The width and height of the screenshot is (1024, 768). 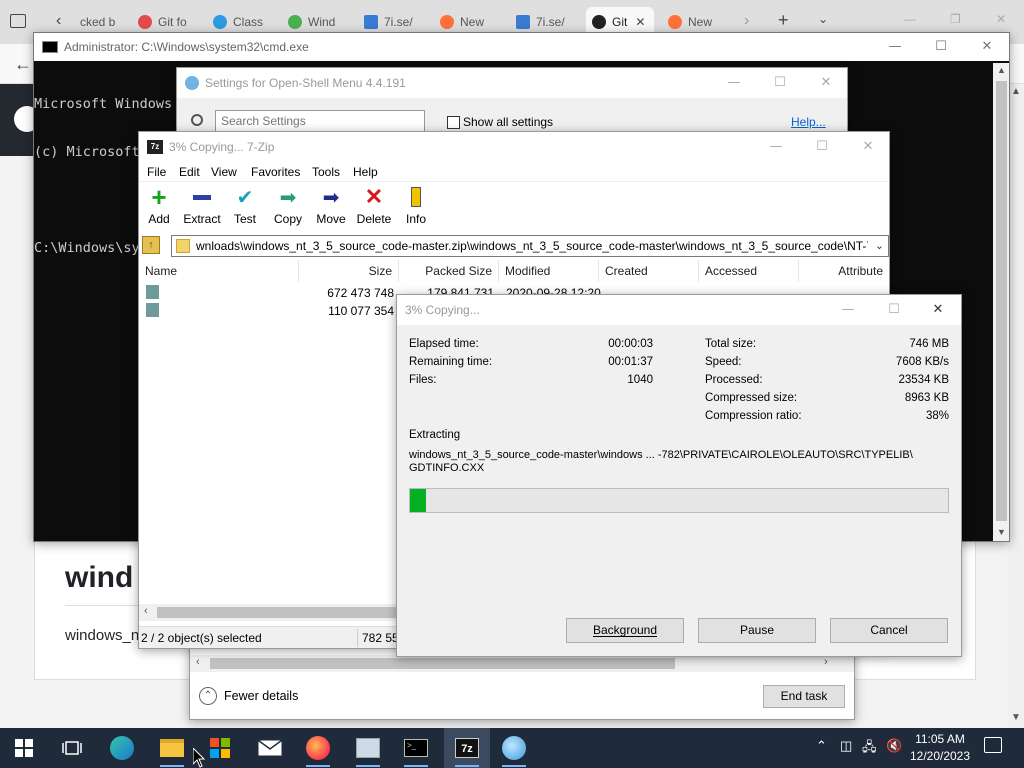 I want to click on cmd-minimize-icon: —, so click(x=895, y=47).